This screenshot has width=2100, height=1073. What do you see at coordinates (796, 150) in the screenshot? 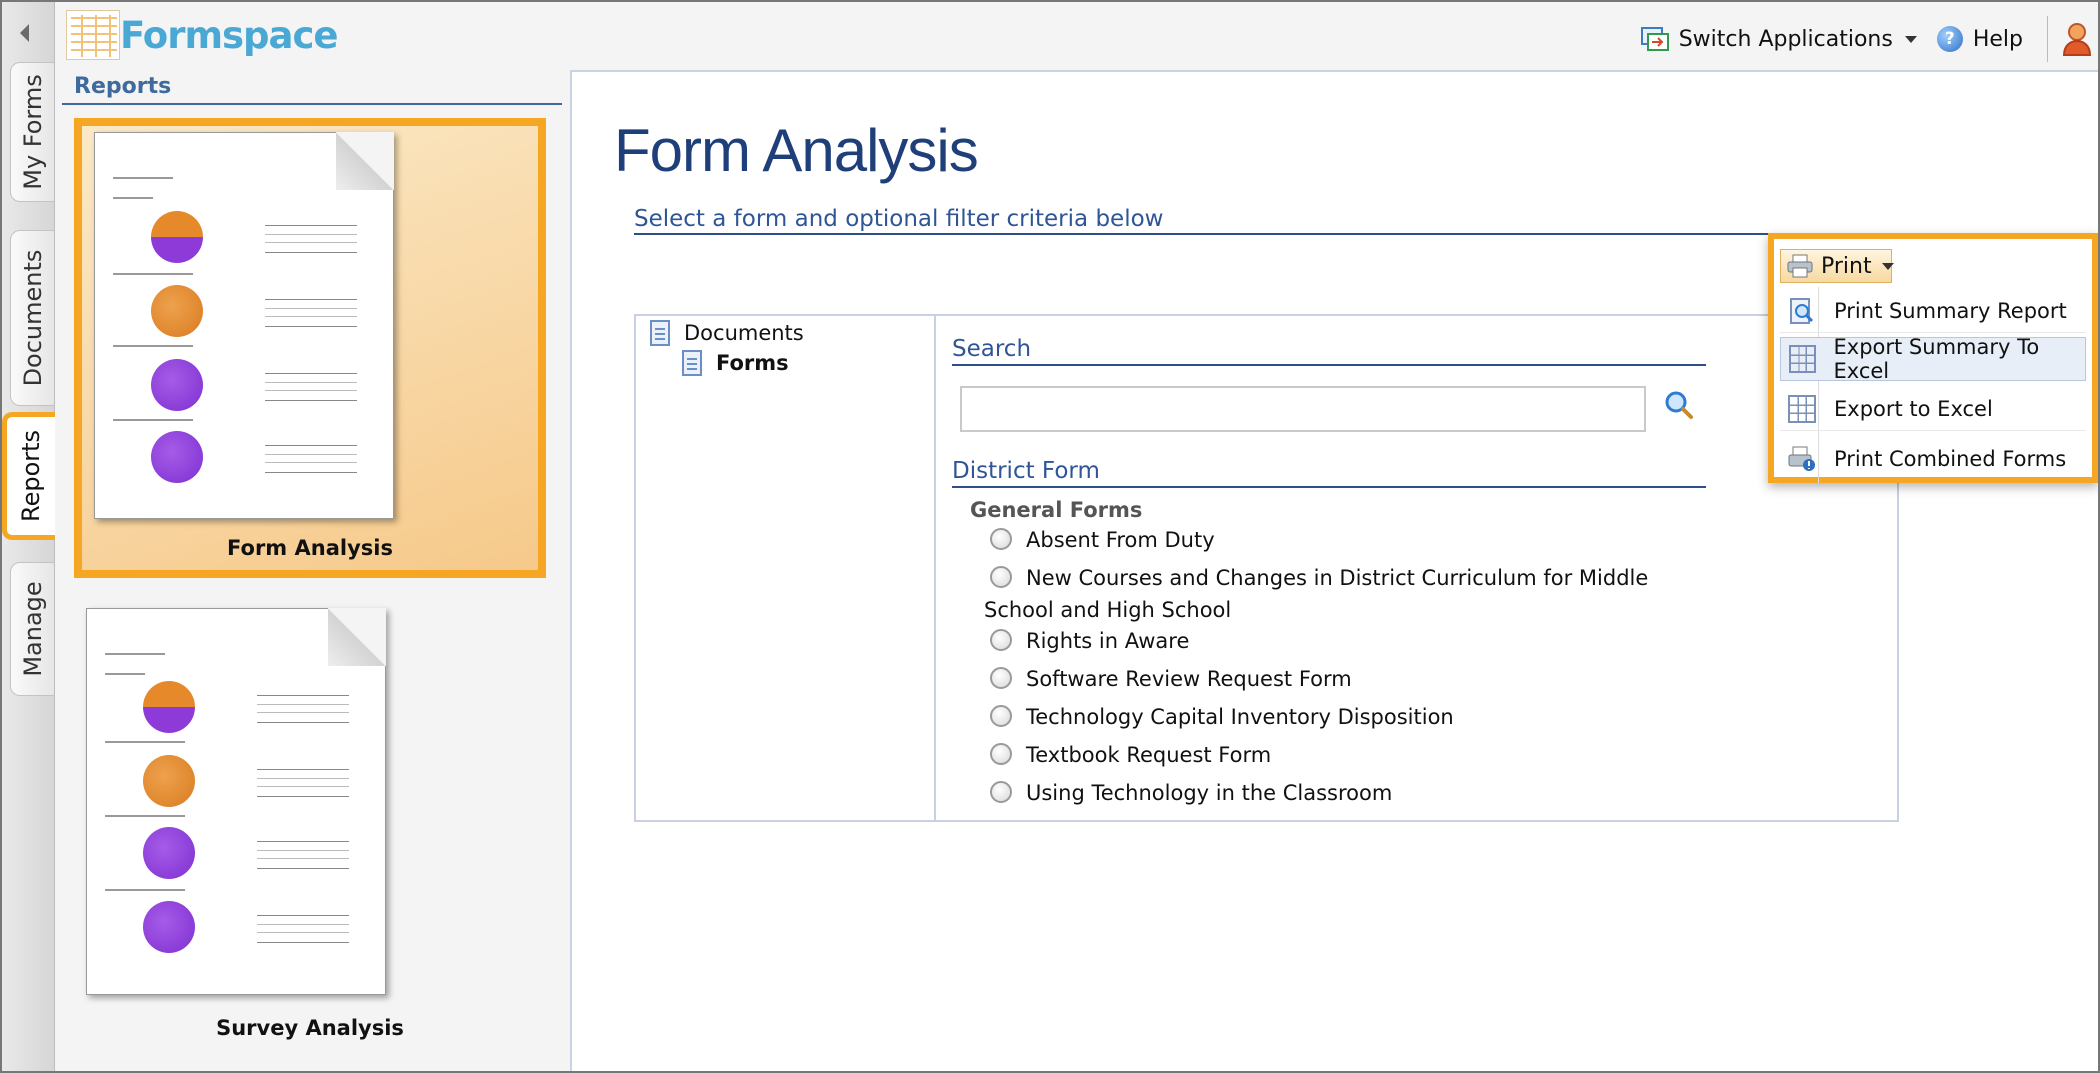
I see `page-title: Form Analysis` at bounding box center [796, 150].